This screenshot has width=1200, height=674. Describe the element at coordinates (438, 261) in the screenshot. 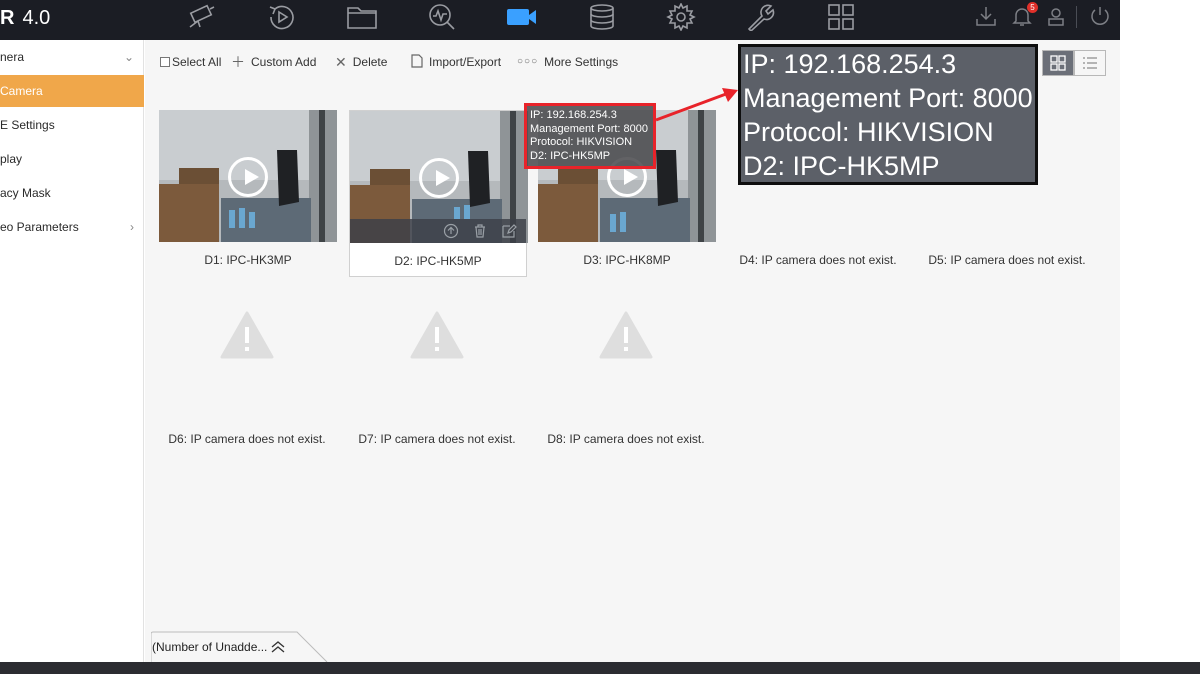

I see `camera-label: D2: IPC-HK5MP` at that location.